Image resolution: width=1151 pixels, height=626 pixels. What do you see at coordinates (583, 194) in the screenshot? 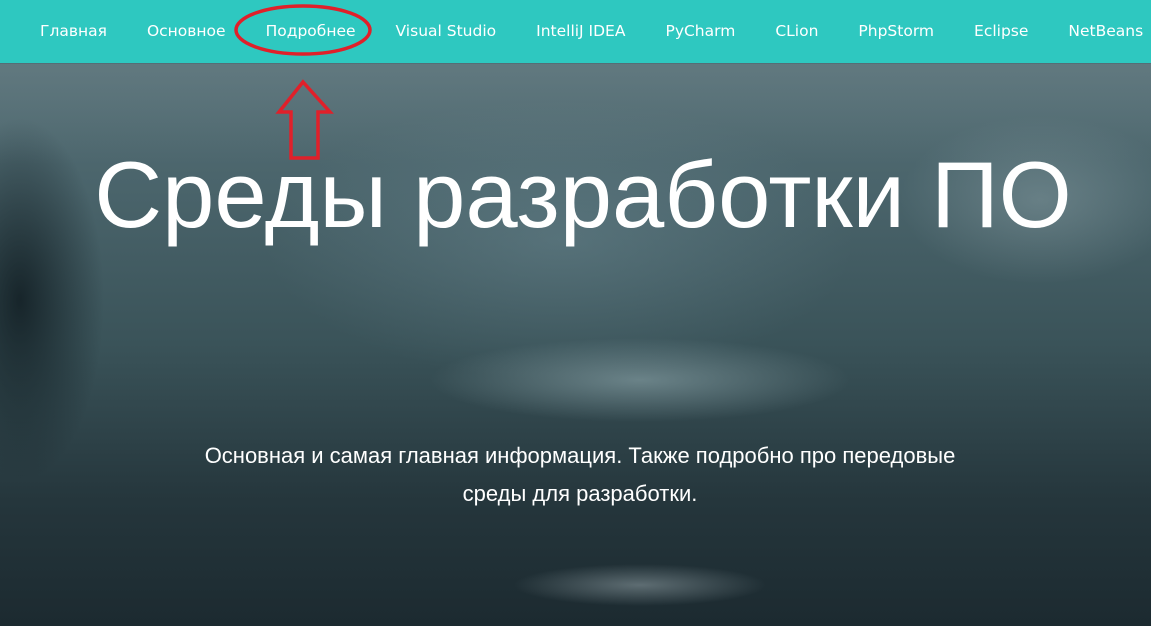
I see `hero-title: Среды разработки ПО` at bounding box center [583, 194].